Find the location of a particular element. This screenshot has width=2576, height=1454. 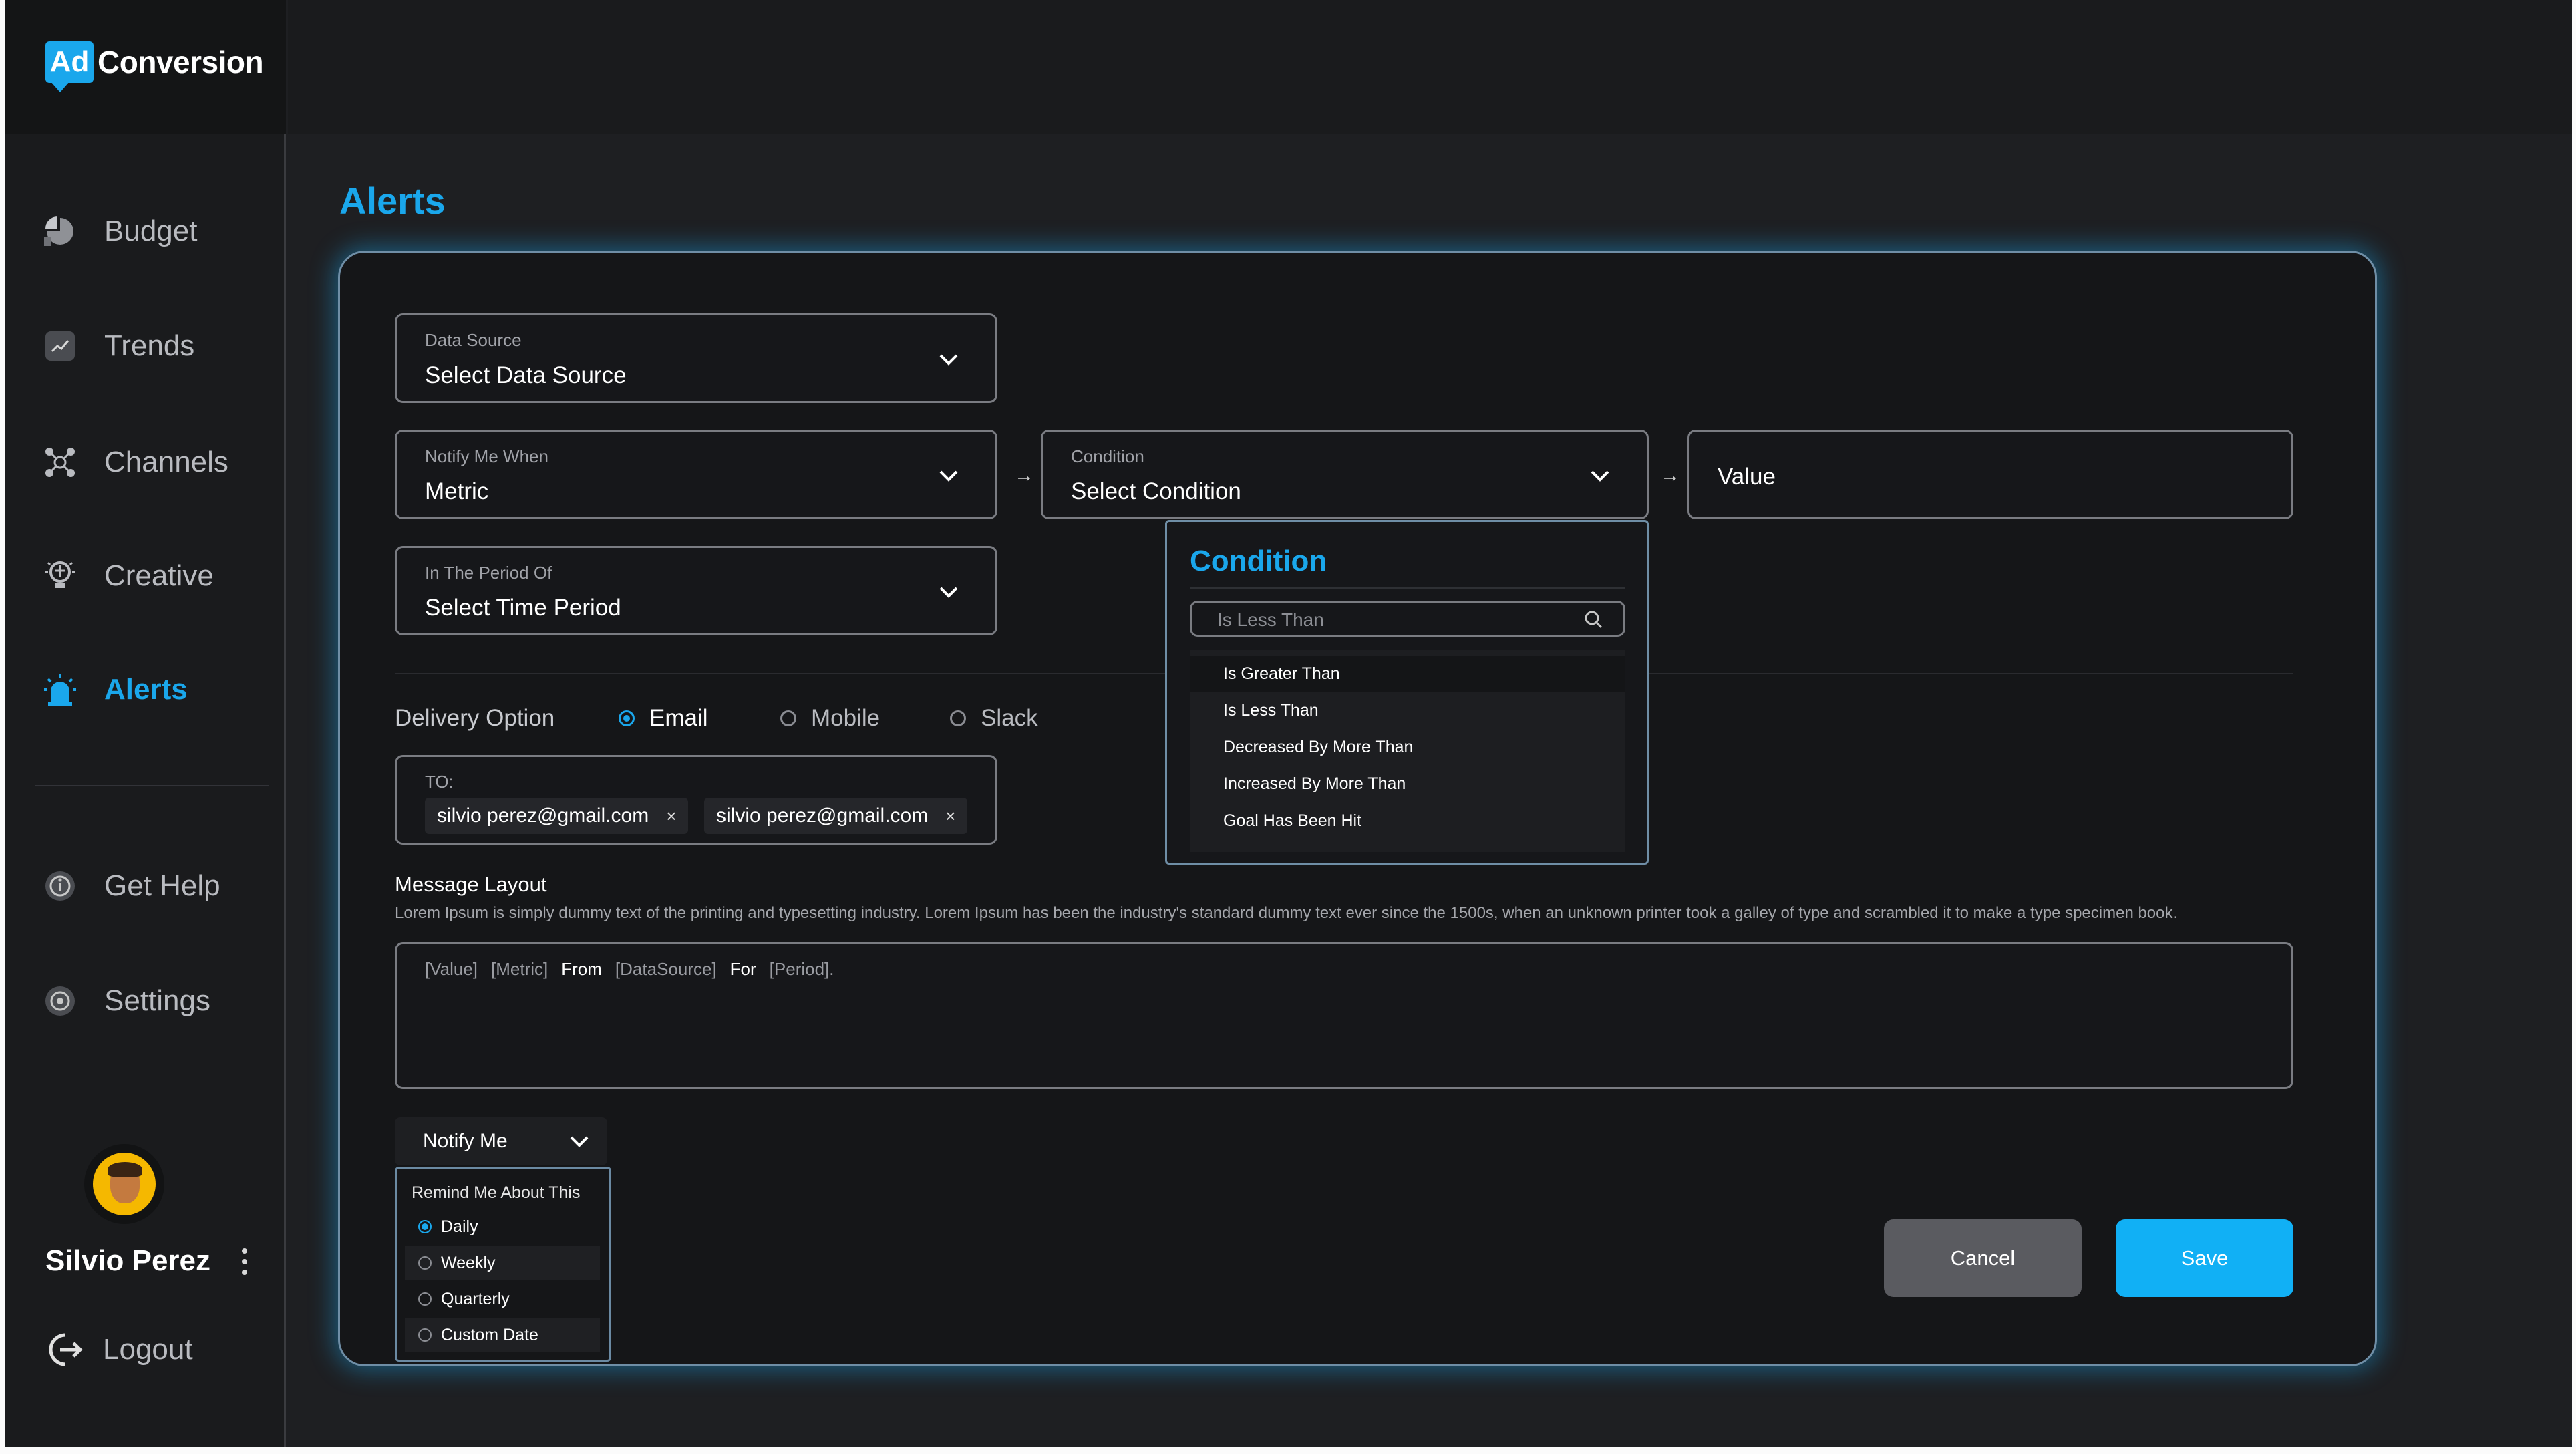

sidebar-item-get-help: Get Help is located at coordinates (131, 886).